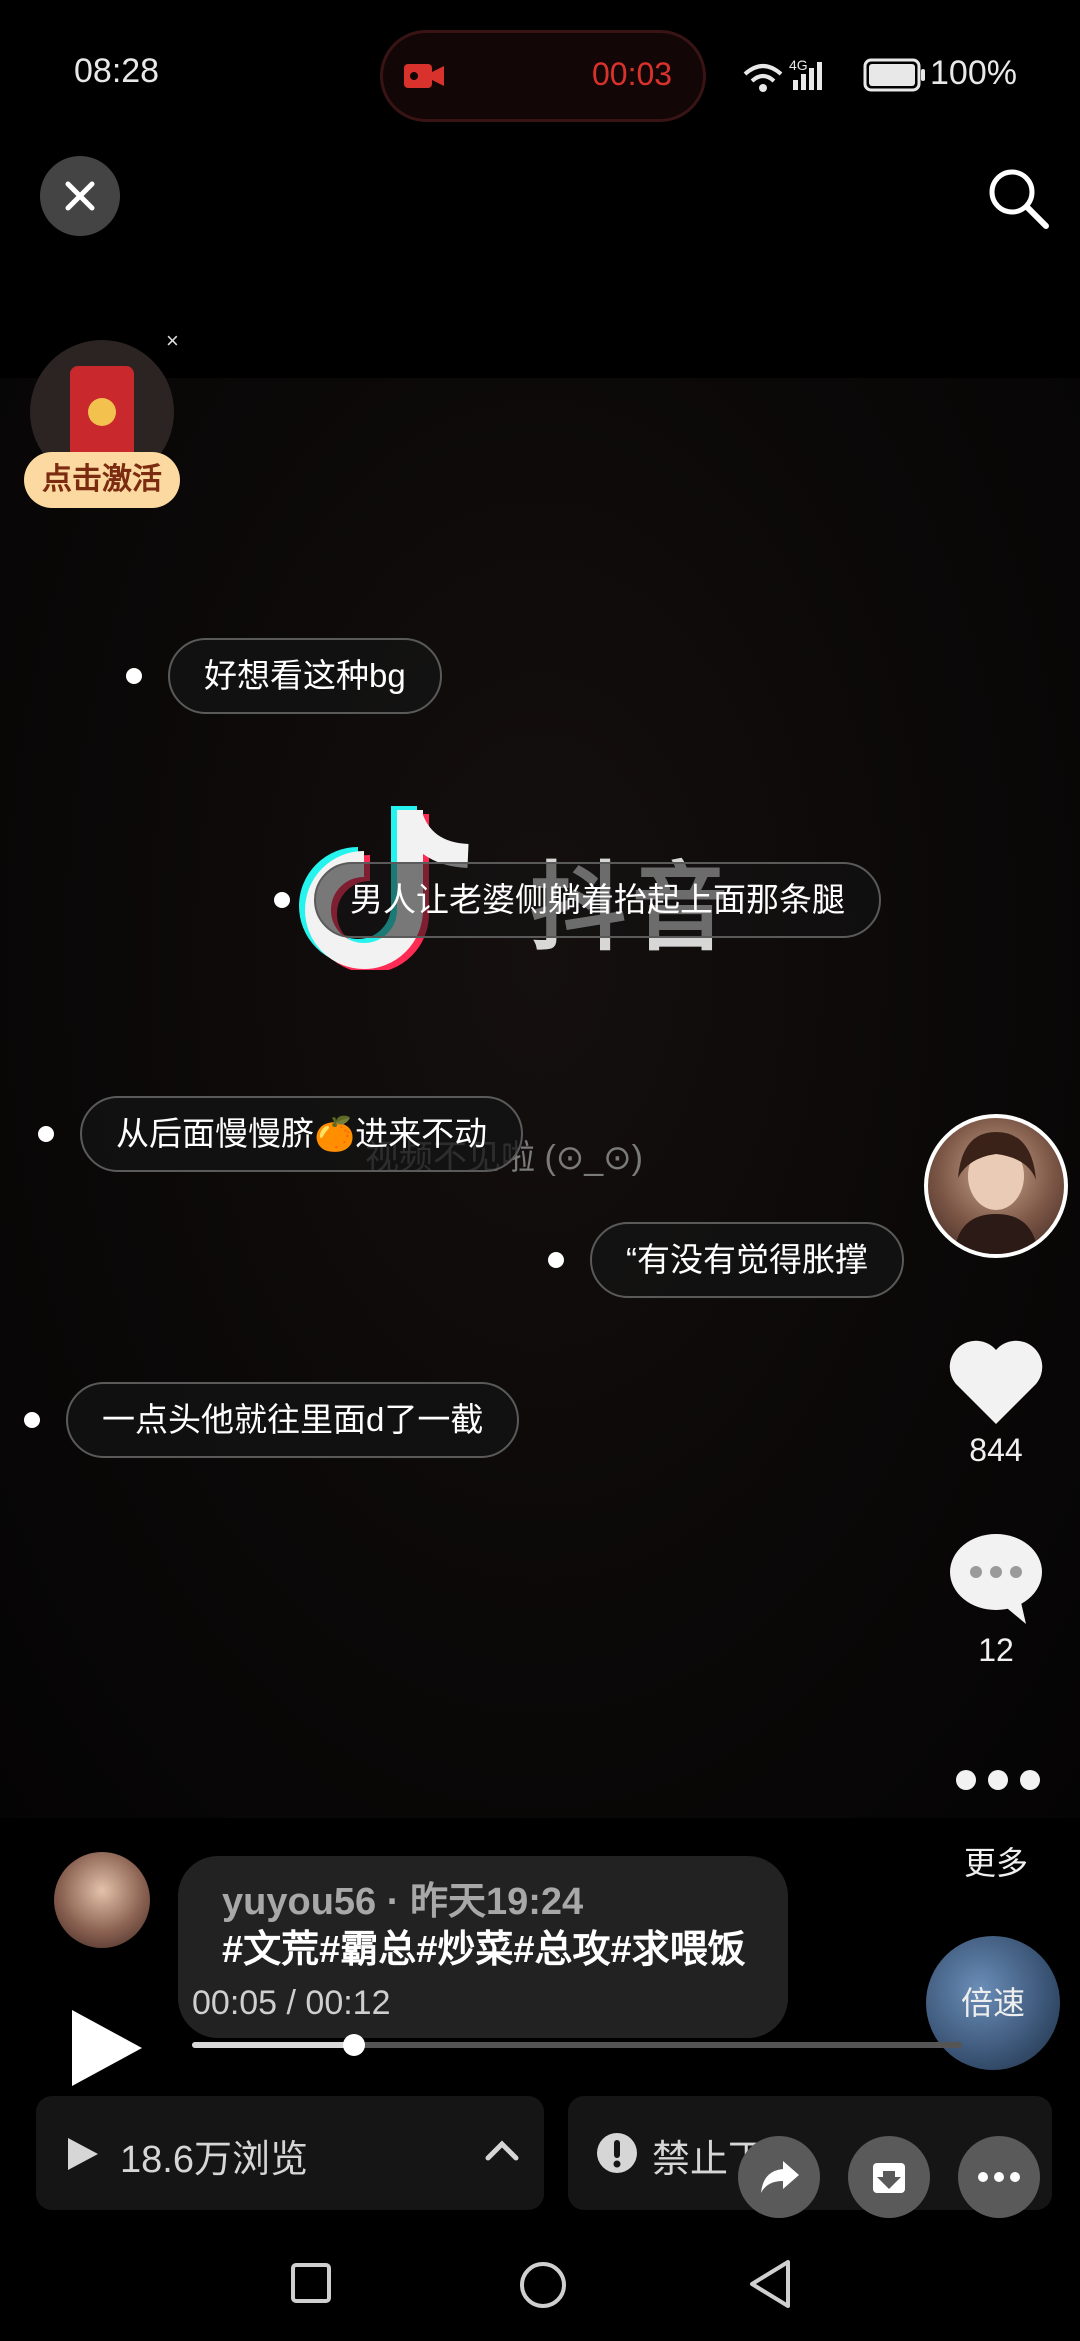 Image resolution: width=1080 pixels, height=2341 pixels. What do you see at coordinates (311, 2283) in the screenshot?
I see `recent-apps-icon` at bounding box center [311, 2283].